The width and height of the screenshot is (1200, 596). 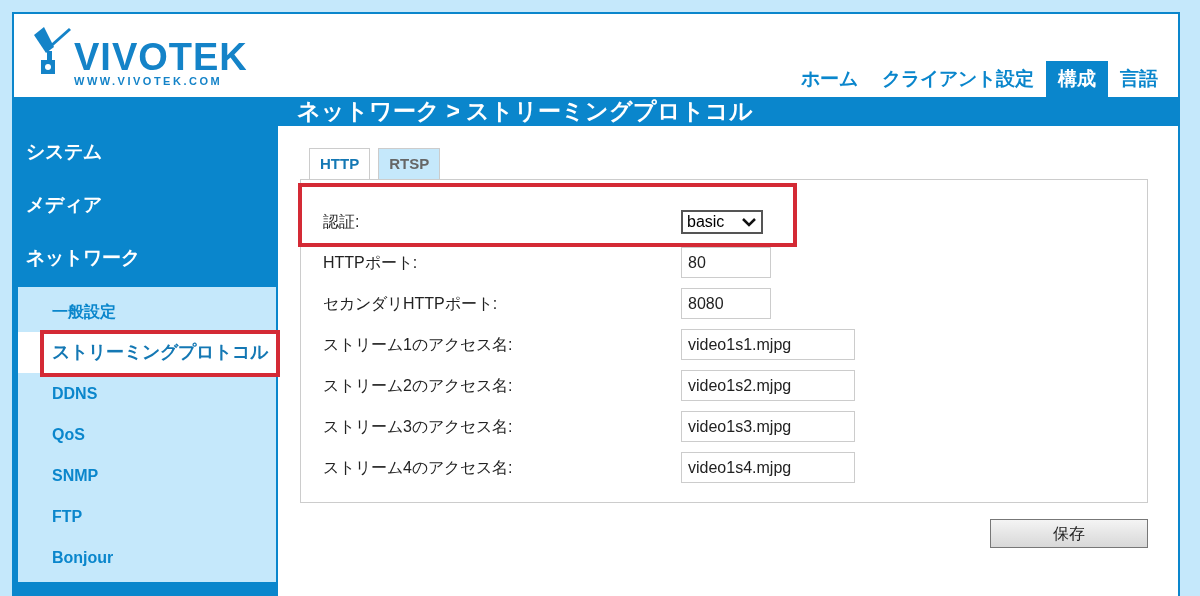 I want to click on nav-tab: 言語, so click(x=1139, y=79).